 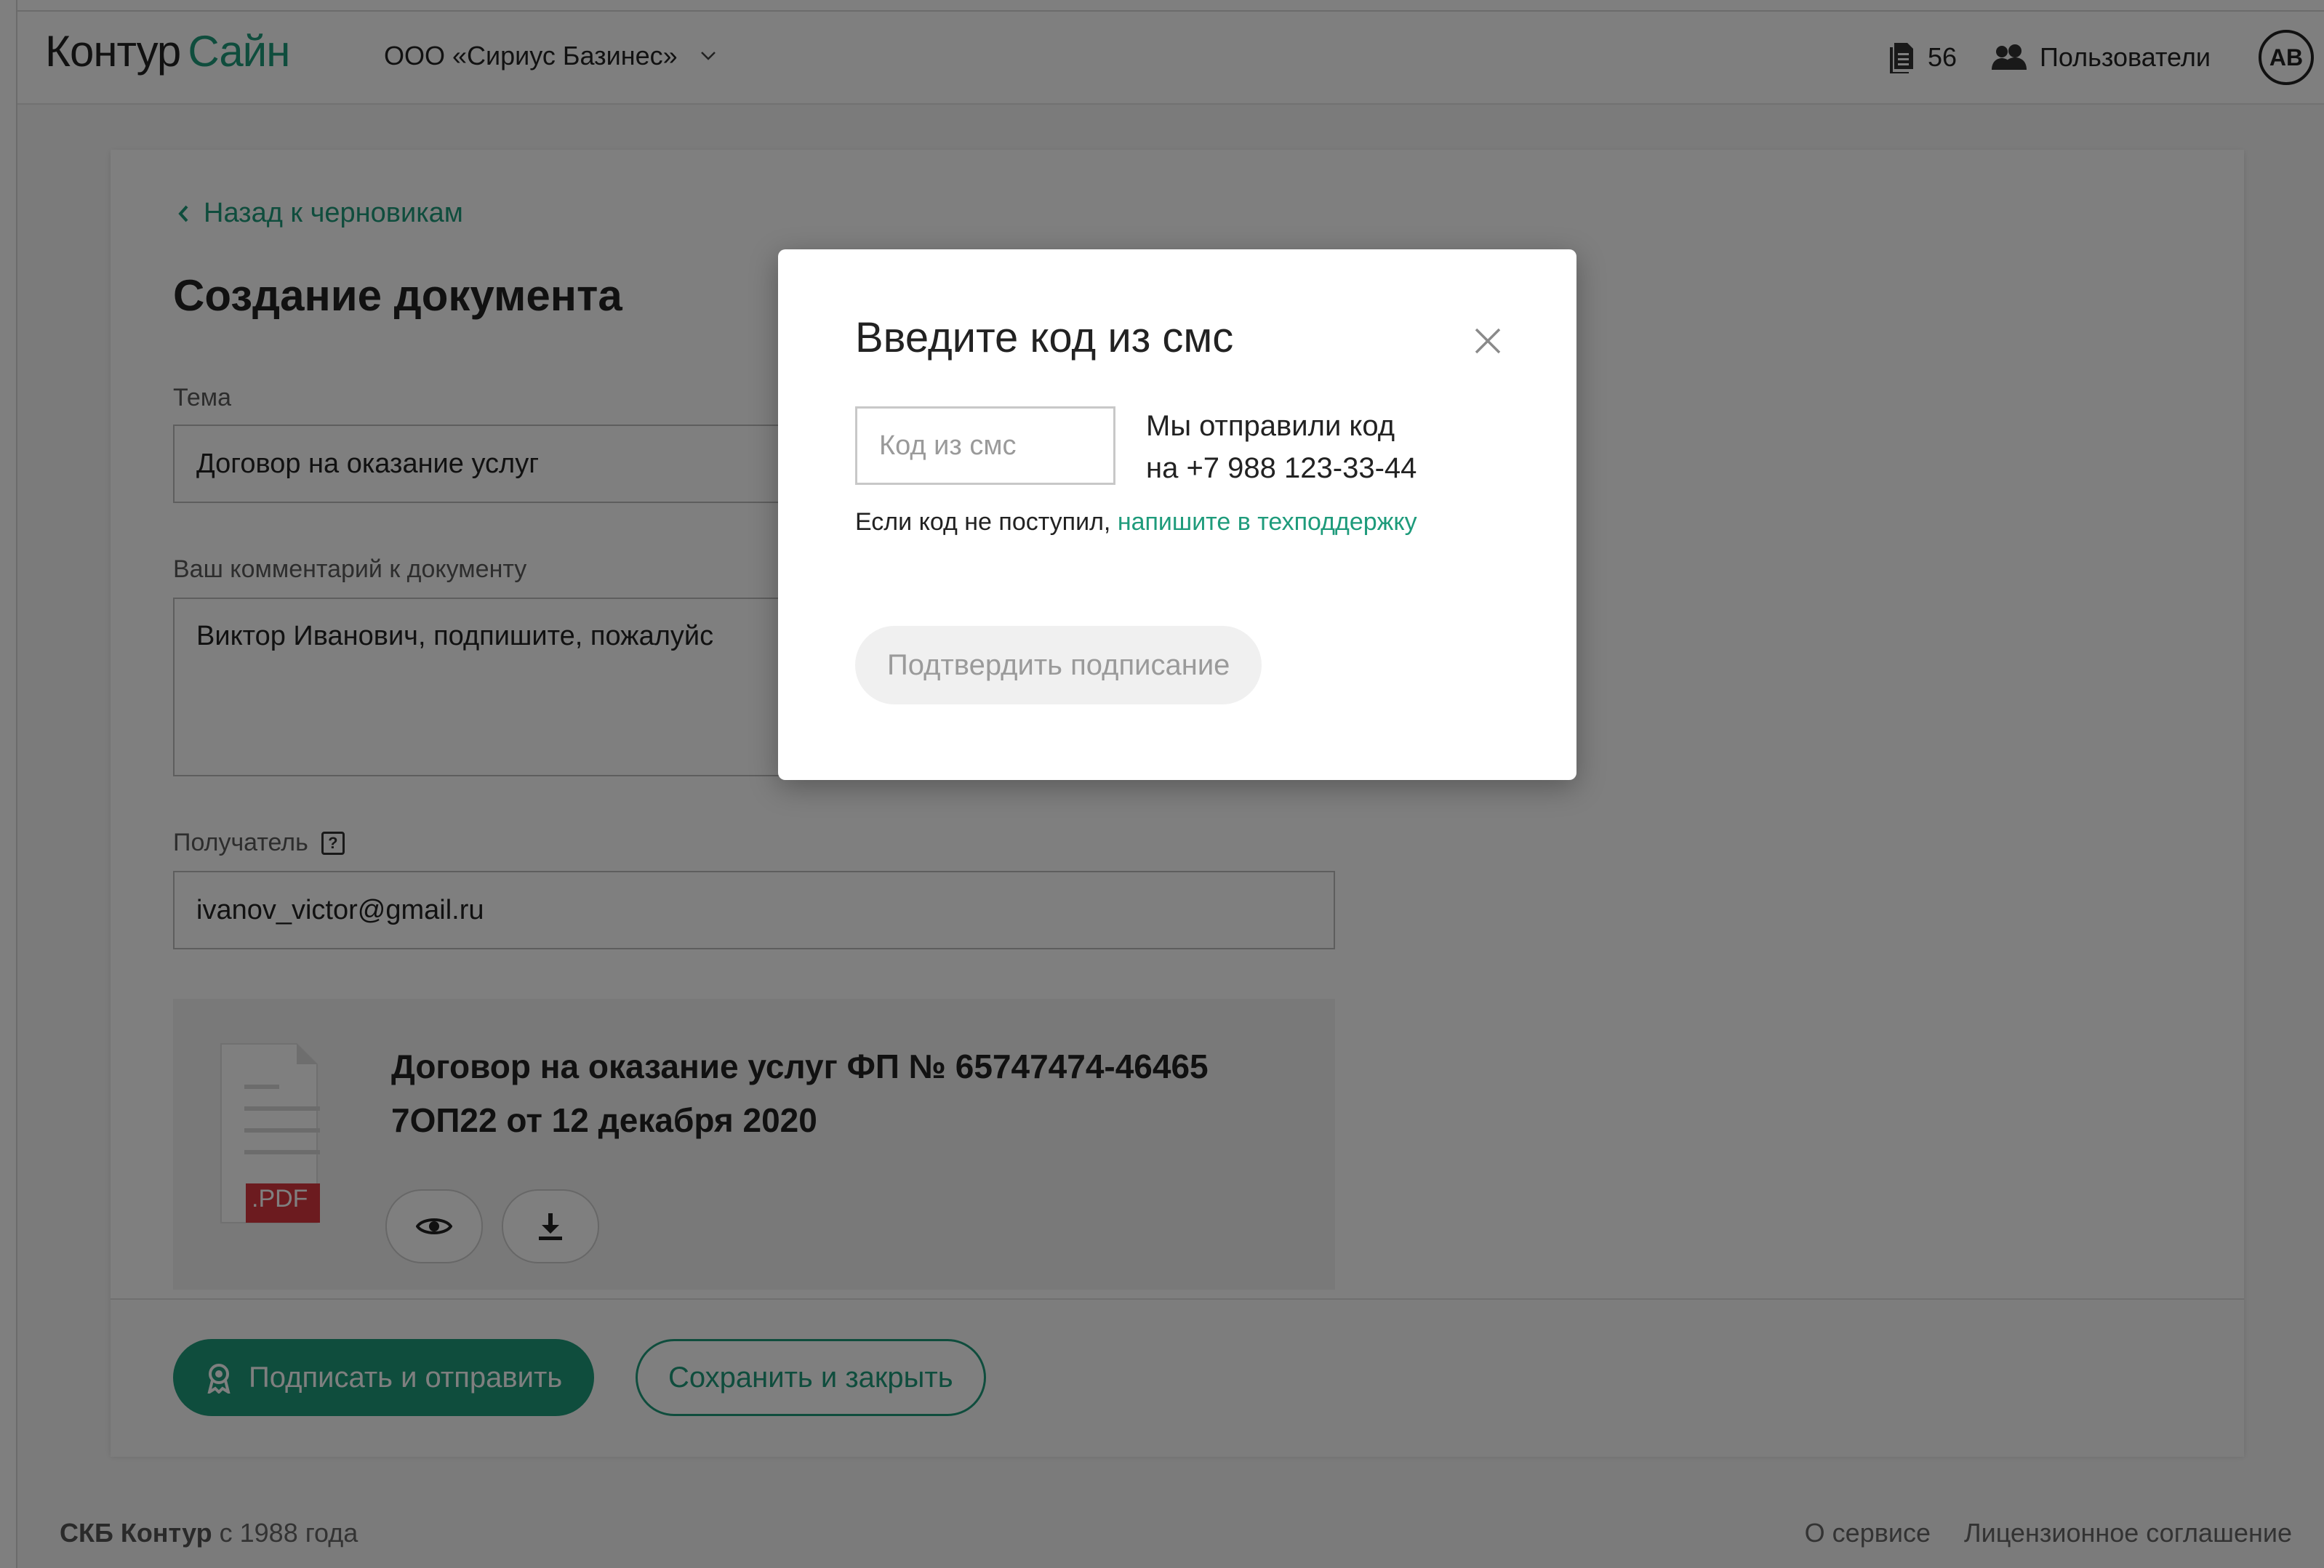 What do you see at coordinates (1335, 447) in the screenshot?
I see `code-sent-note: Мы отправили код на +7 988 123-33-44` at bounding box center [1335, 447].